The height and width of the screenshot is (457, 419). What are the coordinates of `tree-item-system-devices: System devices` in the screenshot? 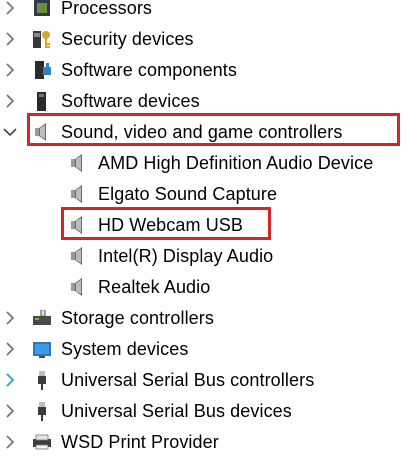 It's located at (209, 348).